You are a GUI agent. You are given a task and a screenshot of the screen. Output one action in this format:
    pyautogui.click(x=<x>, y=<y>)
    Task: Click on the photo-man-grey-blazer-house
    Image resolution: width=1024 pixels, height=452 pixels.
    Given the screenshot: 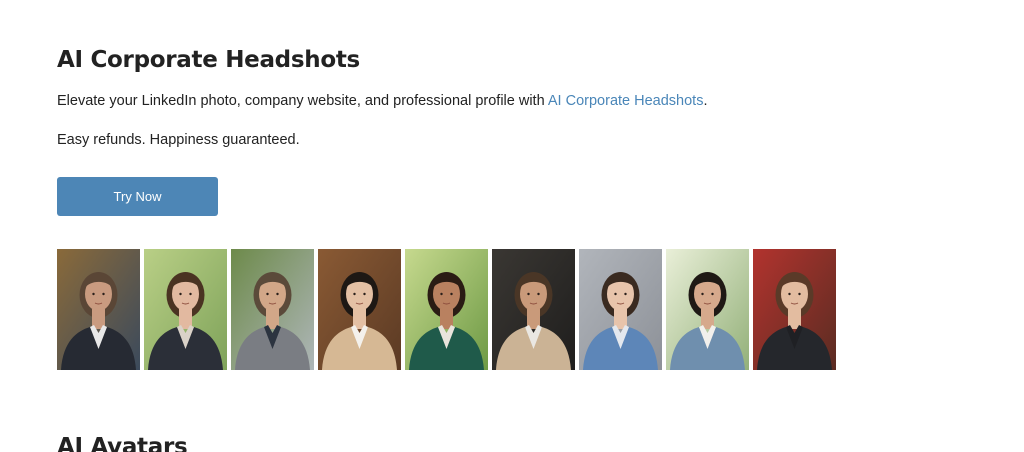 What is the action you would take?
    pyautogui.click(x=272, y=309)
    